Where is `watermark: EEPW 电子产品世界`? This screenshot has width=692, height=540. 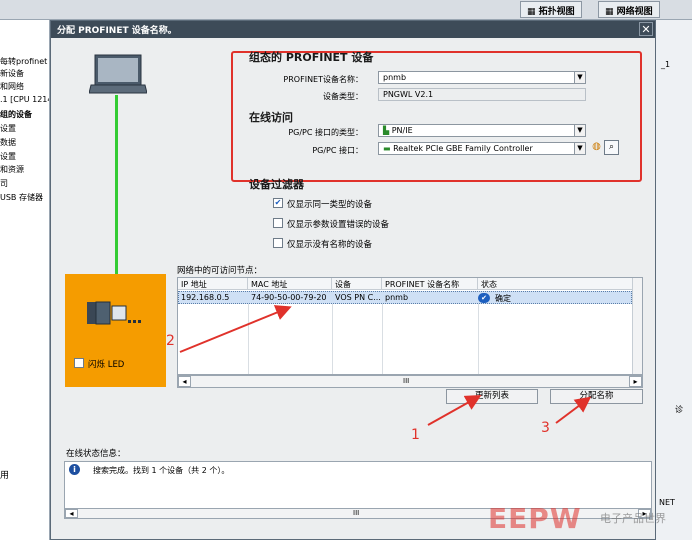 watermark: EEPW 电子产品世界 is located at coordinates (590, 519).